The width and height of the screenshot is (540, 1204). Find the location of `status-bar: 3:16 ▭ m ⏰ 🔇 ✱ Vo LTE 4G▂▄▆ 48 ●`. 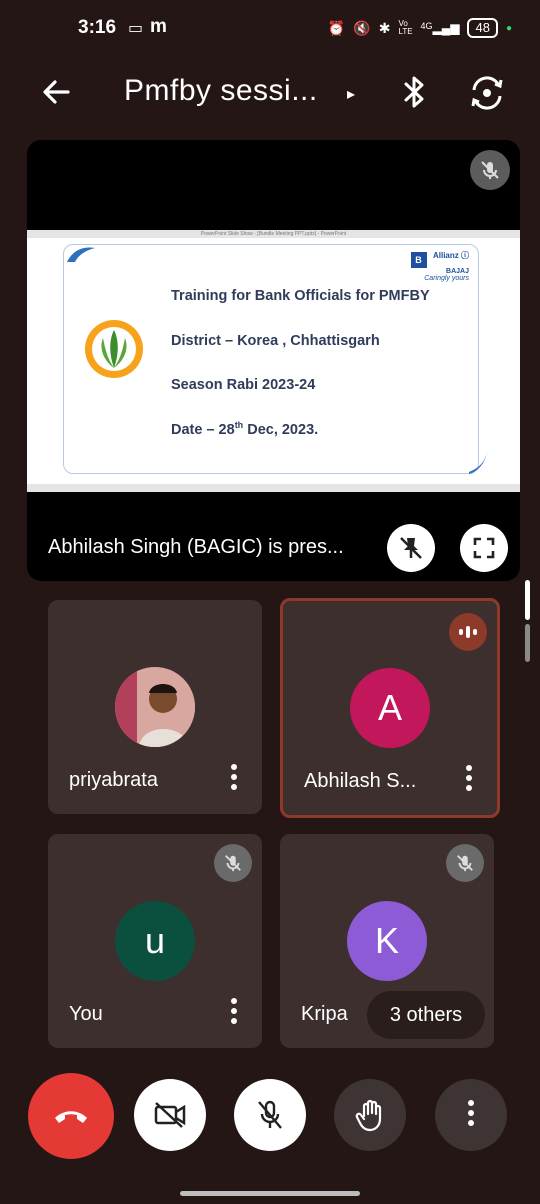

status-bar: 3:16 ▭ m ⏰ 🔇 ✱ Vo LTE 4G▂▄▆ 48 ● is located at coordinates (270, 28).